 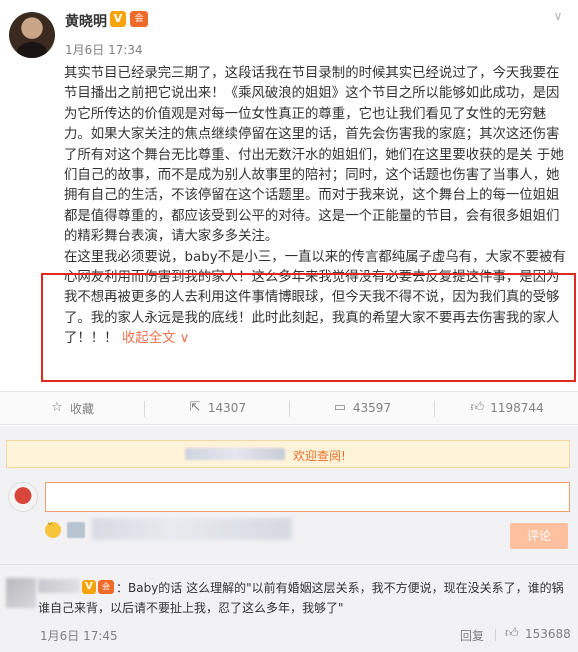 I want to click on comment-icon: ▭, so click(x=340, y=407).